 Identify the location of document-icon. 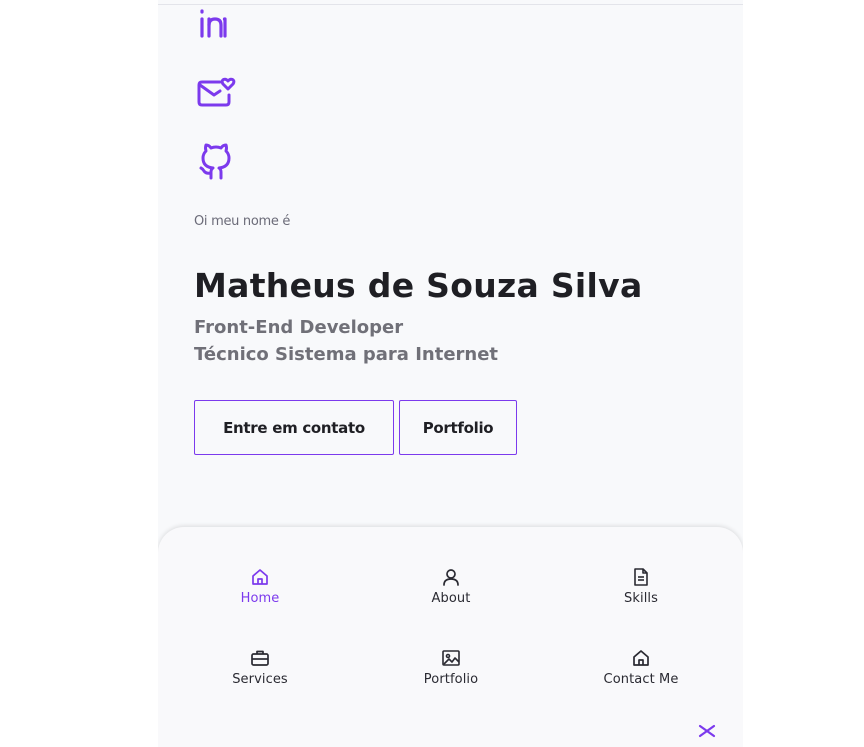
(641, 577).